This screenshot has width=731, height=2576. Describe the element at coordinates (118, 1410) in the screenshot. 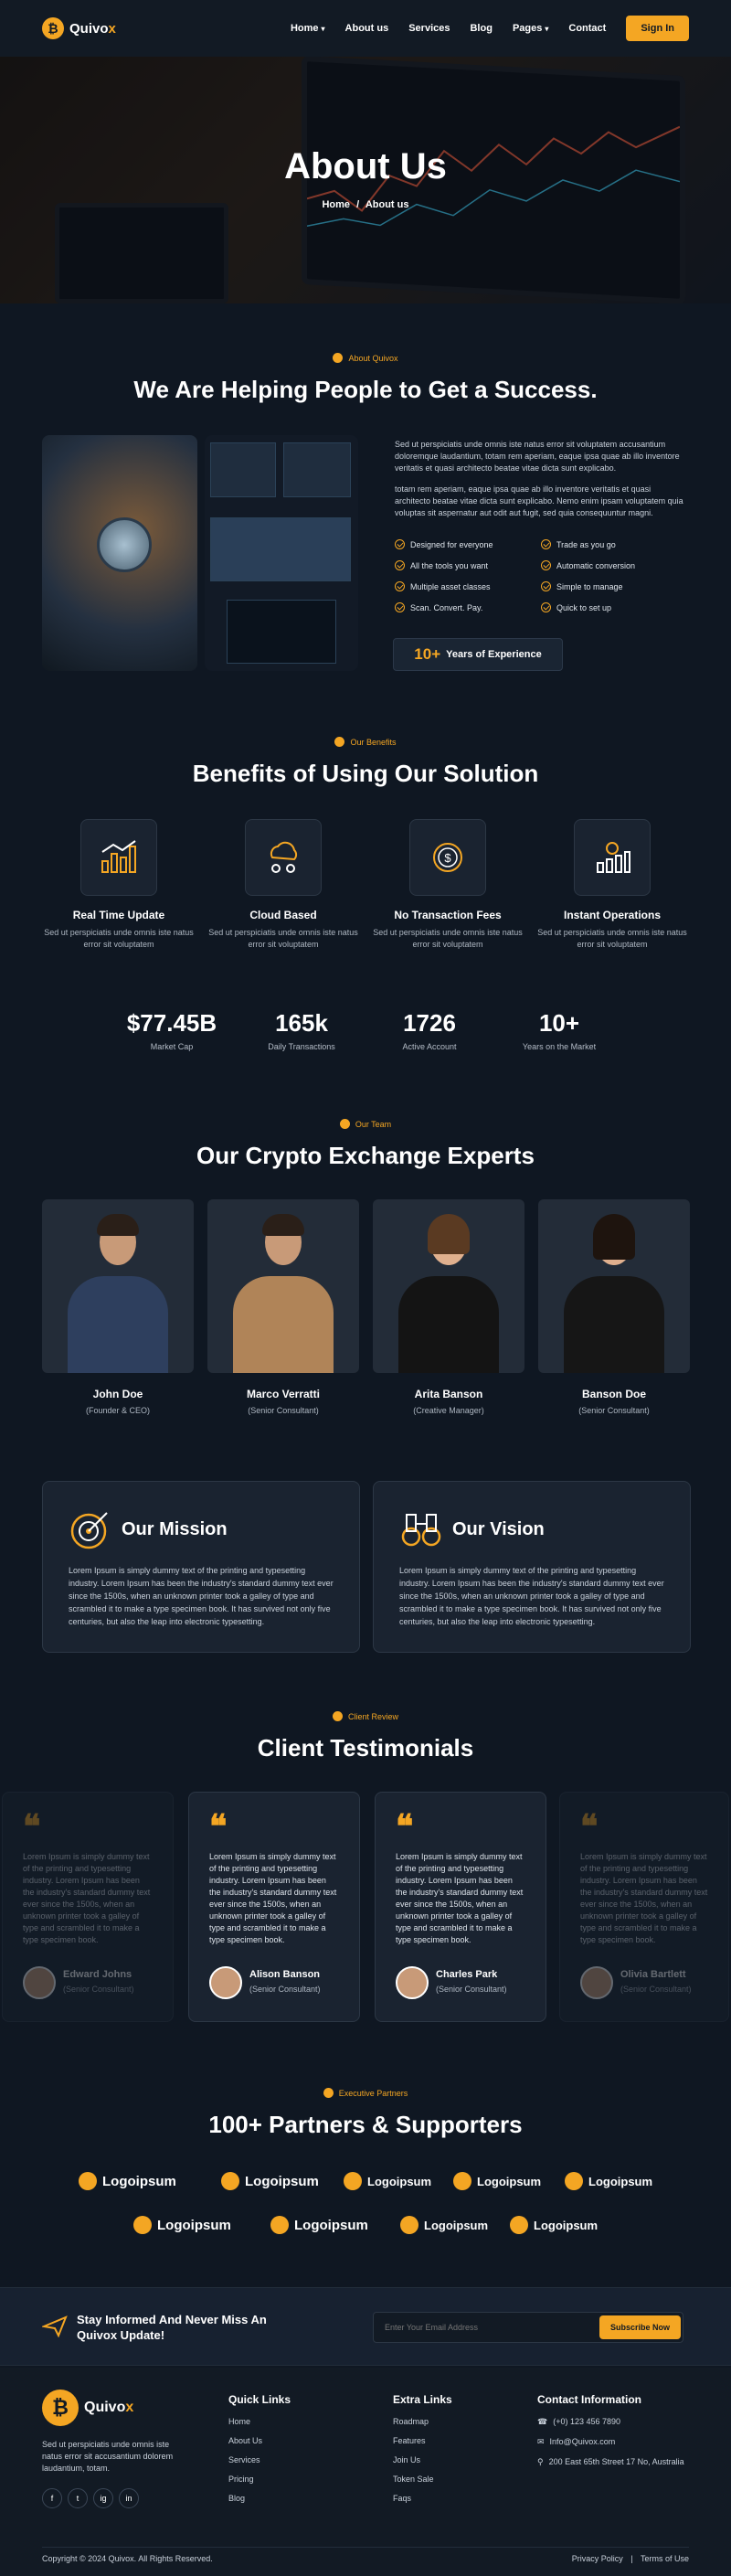

I see `member-role: (Founder & CEO)` at that location.